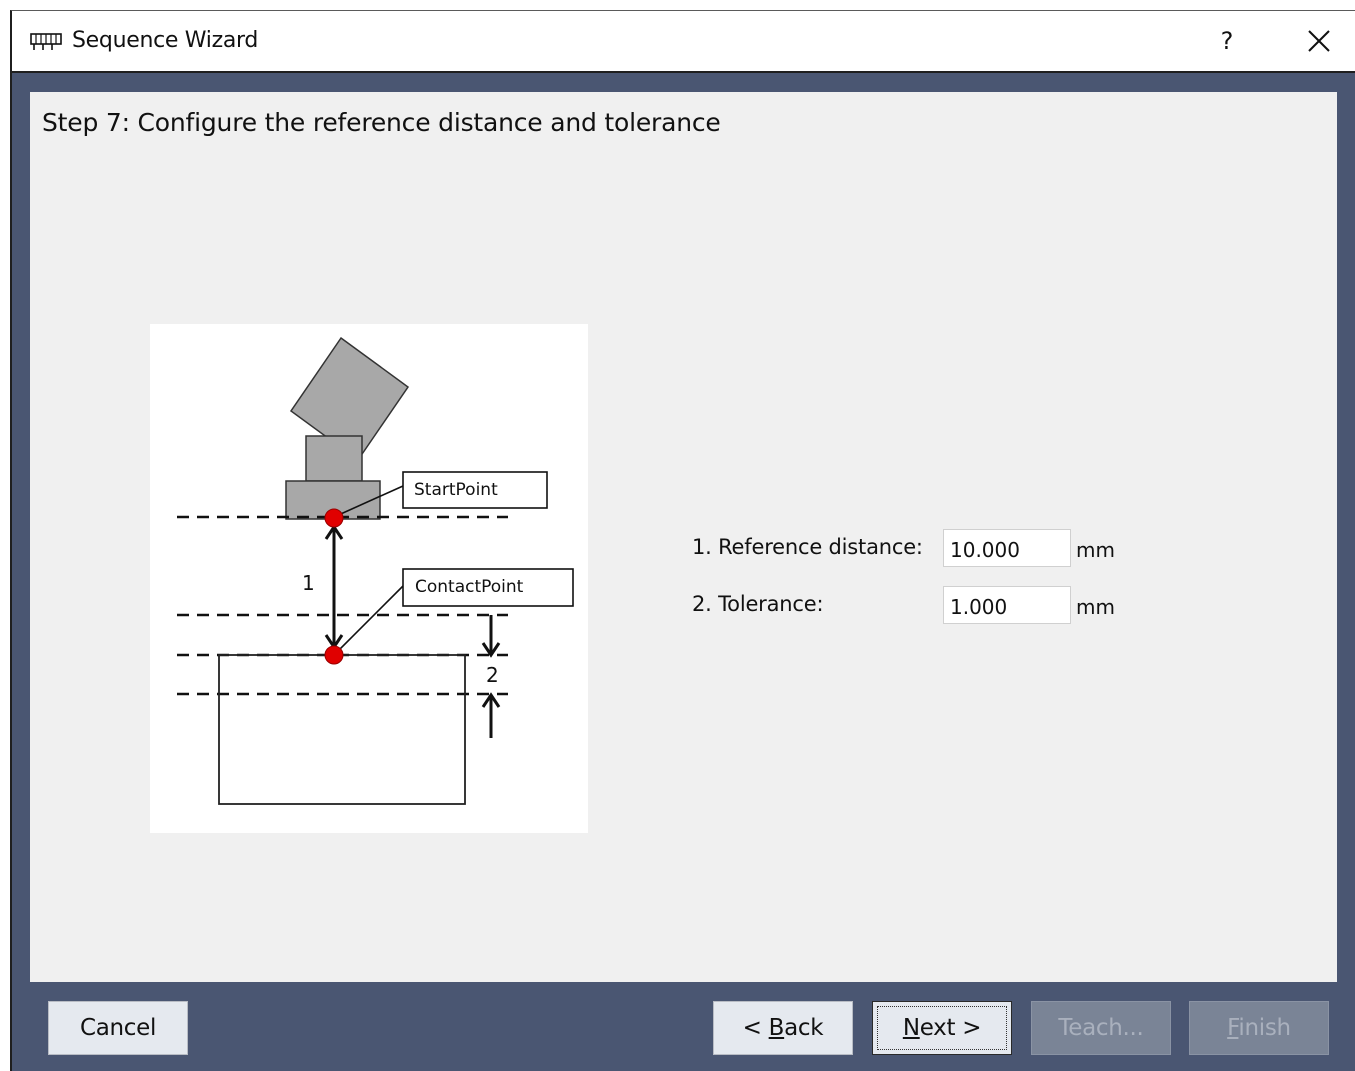  What do you see at coordinates (46, 41) in the screenshot?
I see `app-icon` at bounding box center [46, 41].